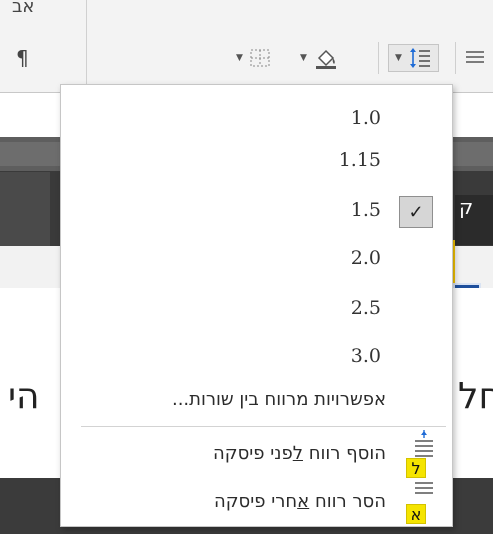  What do you see at coordinates (256, 118) in the screenshot?
I see `spacing-option-1-0: 1.0` at bounding box center [256, 118].